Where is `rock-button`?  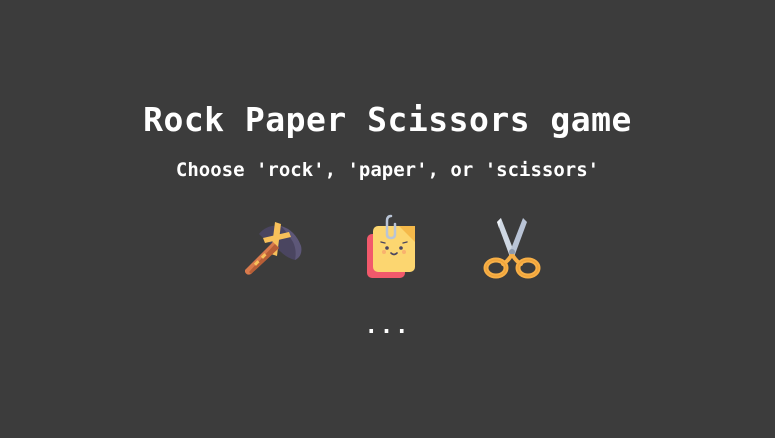 rock-button is located at coordinates (272, 247).